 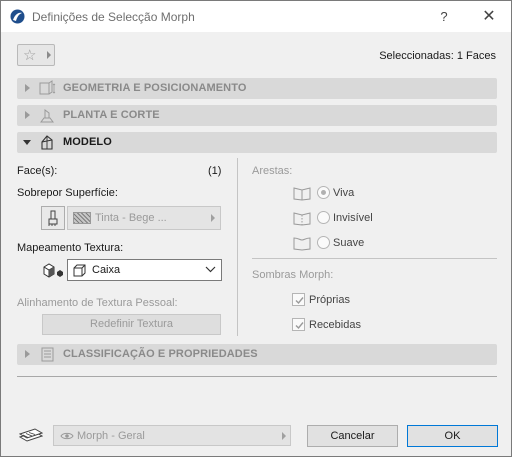 I want to click on edge-hidden-radio, so click(x=323, y=217).